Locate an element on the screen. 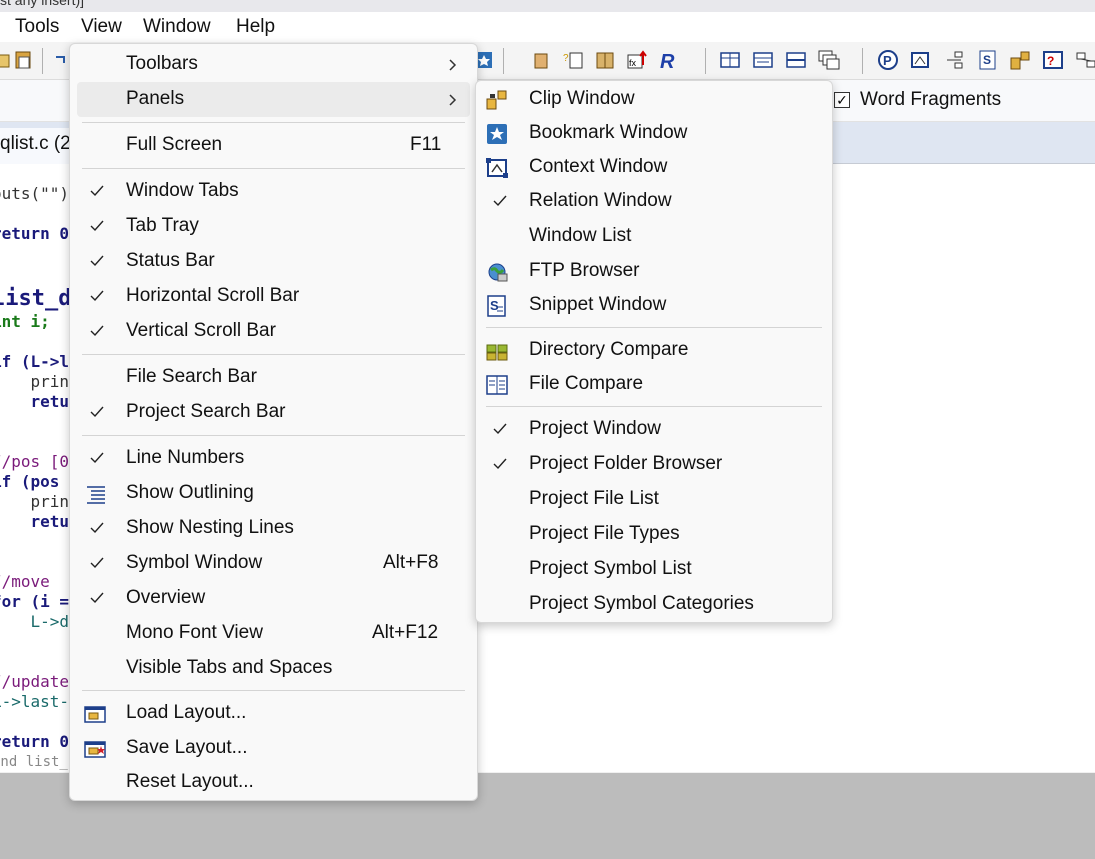 This screenshot has height=859, width=1095. menu-item-label: Visible Tabs and Spaces is located at coordinates (229, 667).